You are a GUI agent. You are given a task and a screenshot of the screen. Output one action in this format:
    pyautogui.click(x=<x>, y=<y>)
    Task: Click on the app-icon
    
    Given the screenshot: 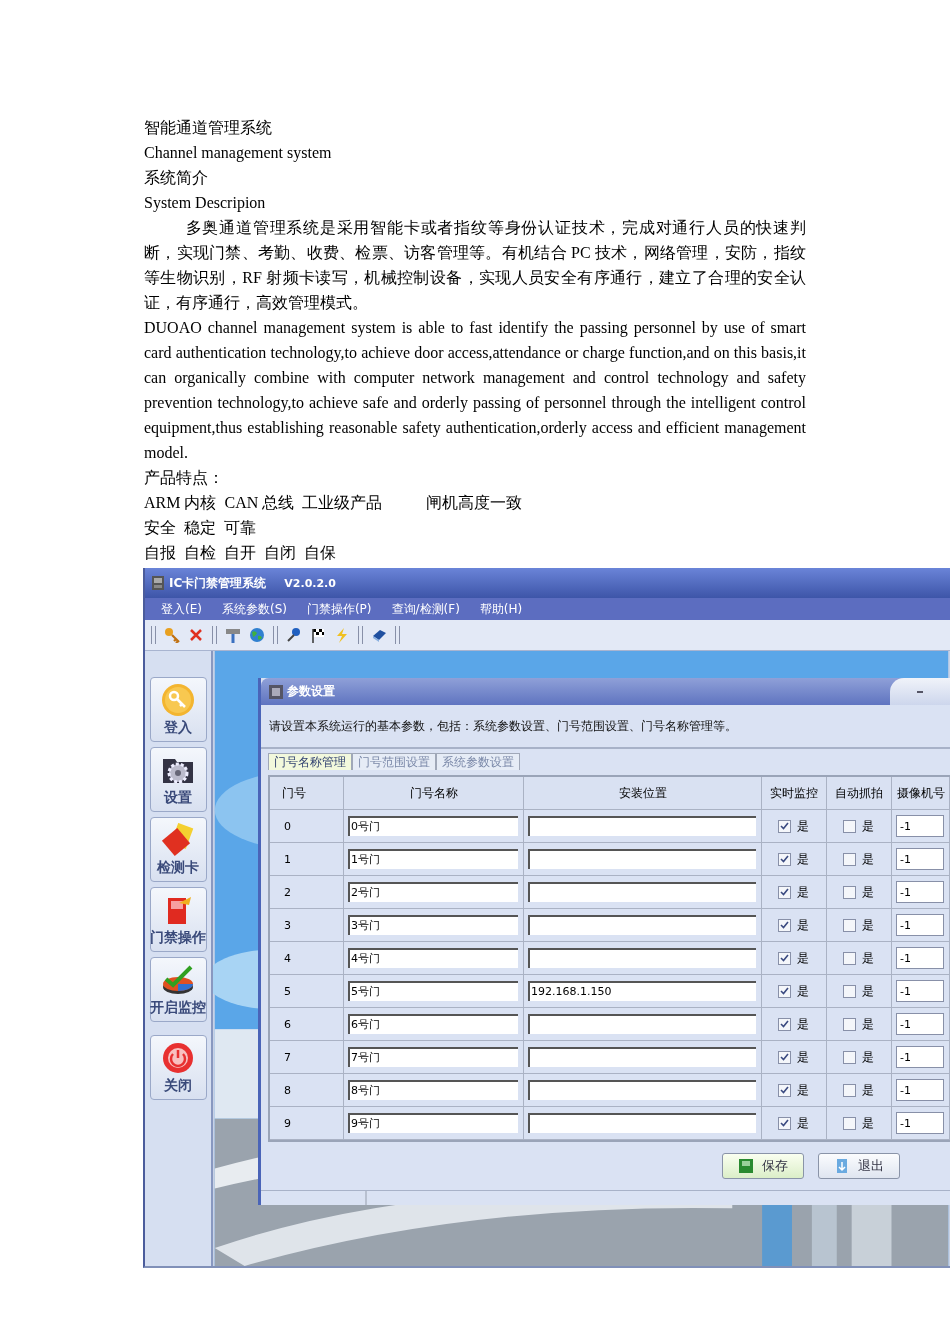 What is the action you would take?
    pyautogui.click(x=158, y=583)
    